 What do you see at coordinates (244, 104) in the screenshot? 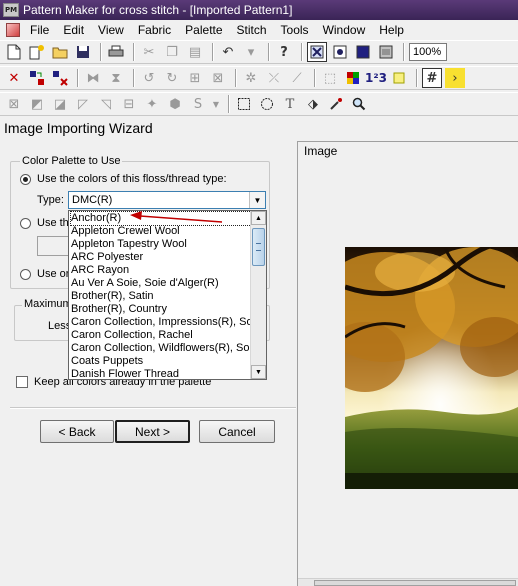
I see `rect-select-icon` at bounding box center [244, 104].